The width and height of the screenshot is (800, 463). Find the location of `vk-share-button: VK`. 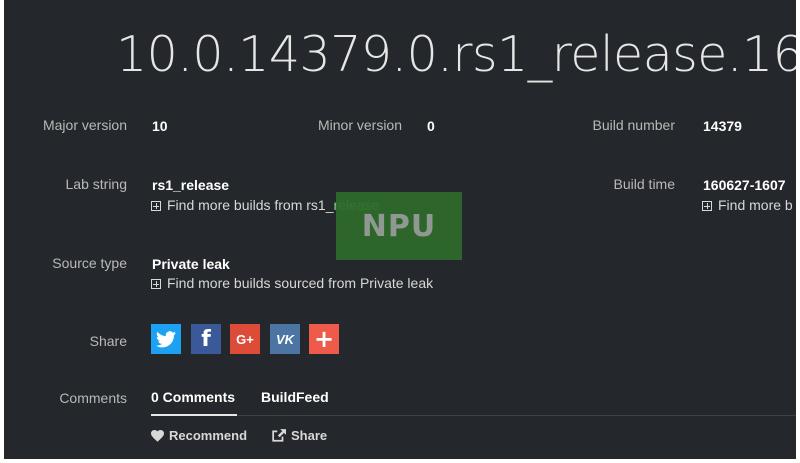

vk-share-button: VK is located at coordinates (285, 339).